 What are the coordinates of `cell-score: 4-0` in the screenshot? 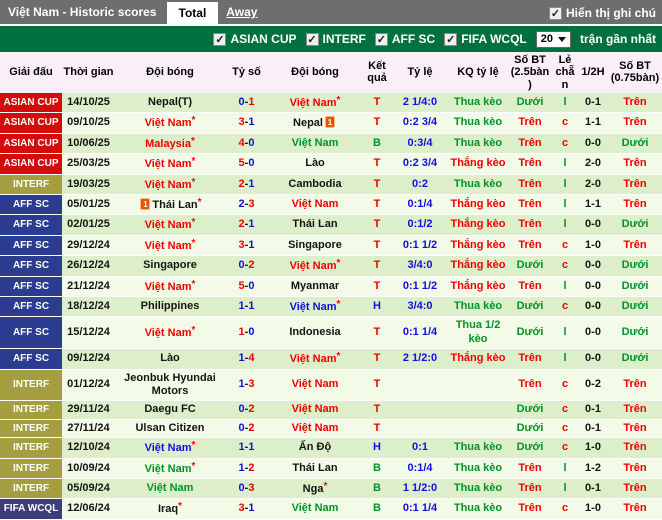 It's located at (246, 144).